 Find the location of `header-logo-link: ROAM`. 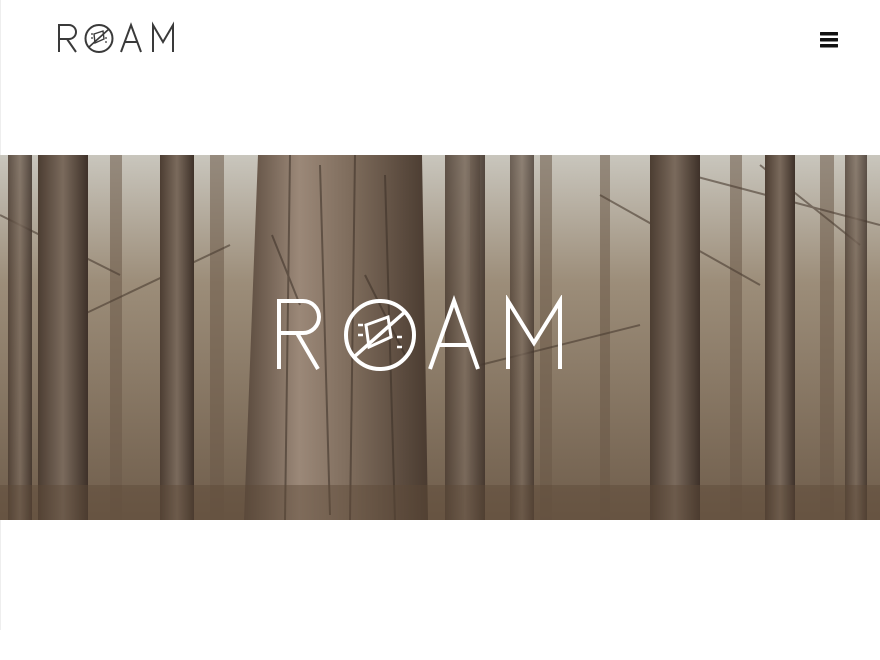

header-logo-link: ROAM is located at coordinates (118, 38).